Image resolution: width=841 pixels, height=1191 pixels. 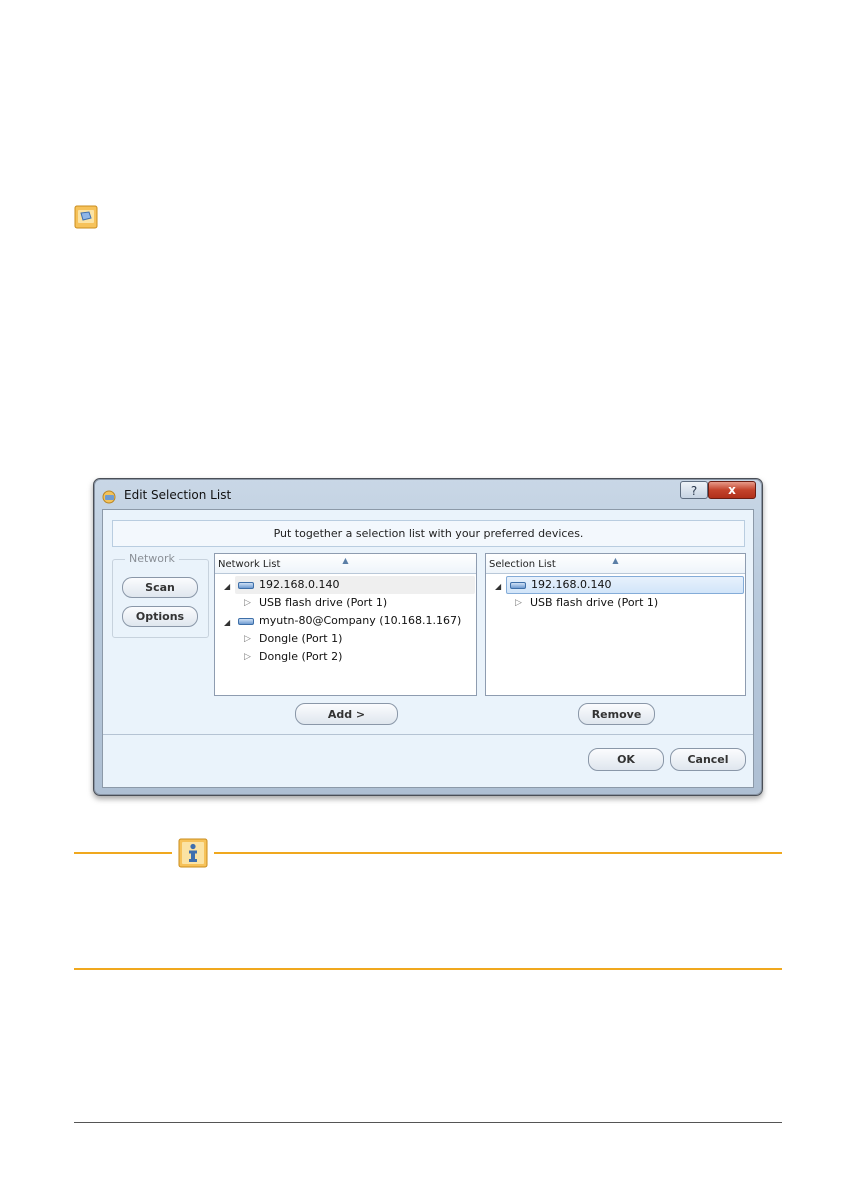 I want to click on note-top-rule, so click(x=123, y=853).